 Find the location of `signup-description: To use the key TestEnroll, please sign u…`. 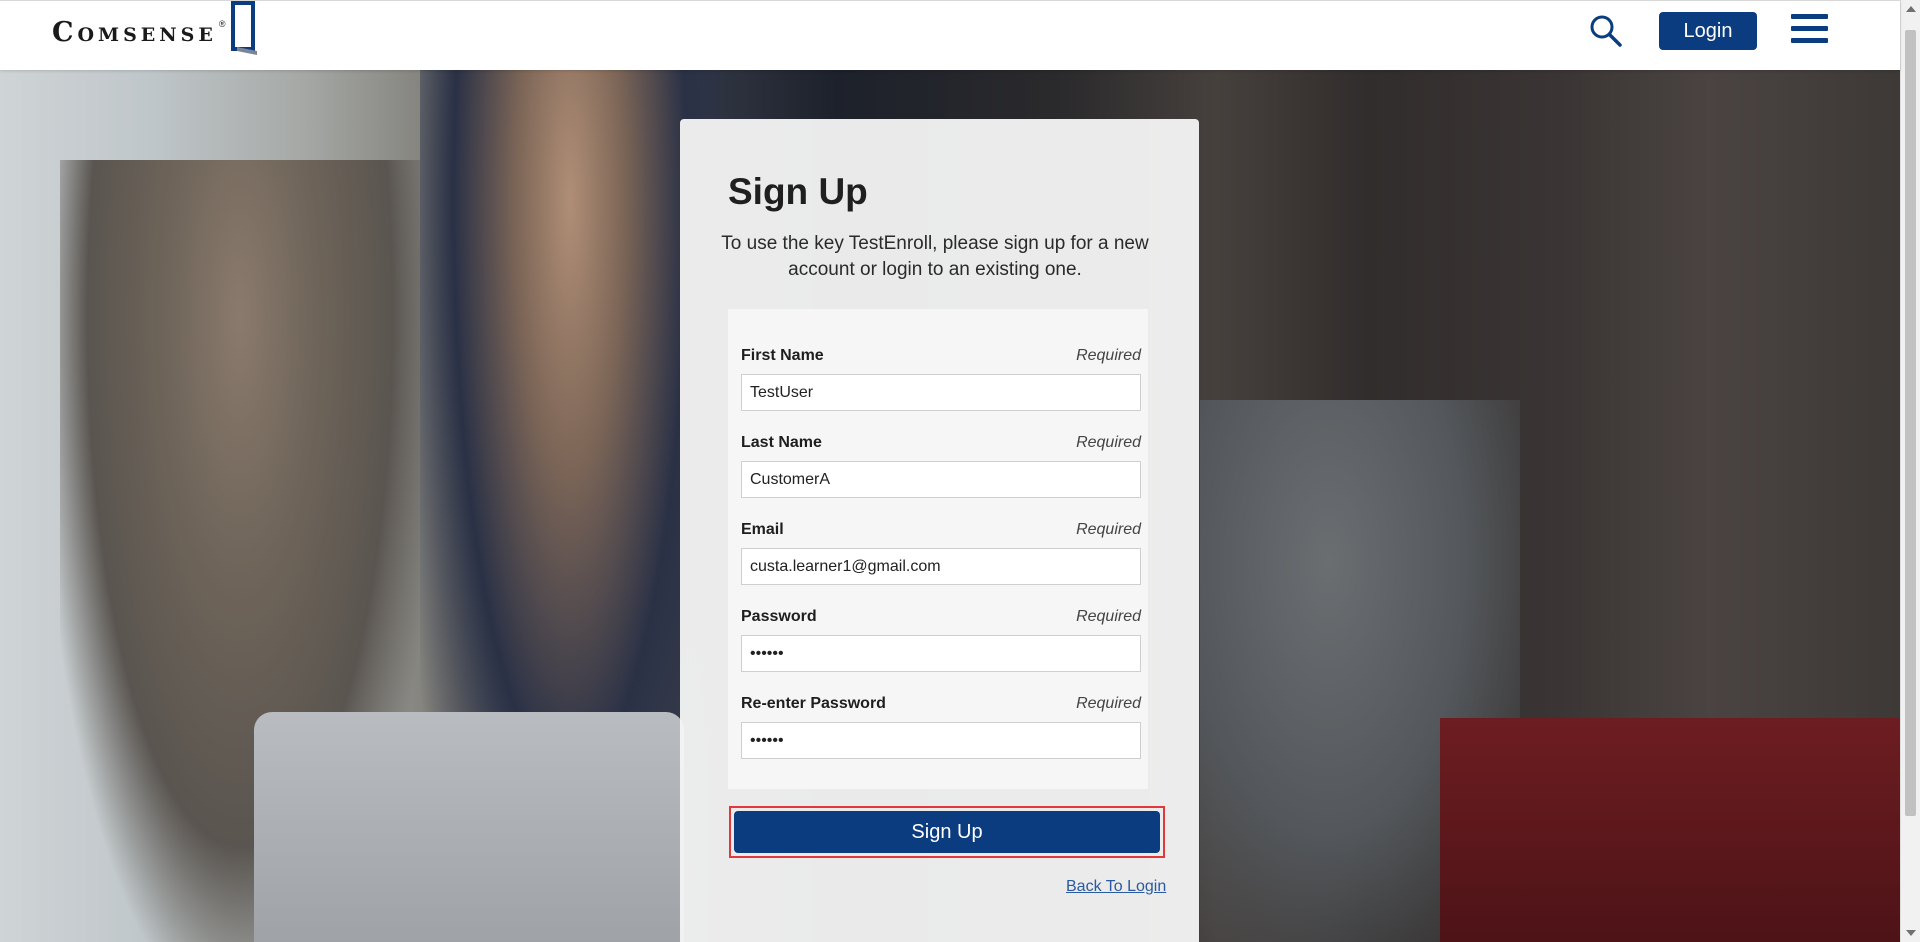

signup-description: To use the key TestEnroll, please sign u… is located at coordinates (935, 256).